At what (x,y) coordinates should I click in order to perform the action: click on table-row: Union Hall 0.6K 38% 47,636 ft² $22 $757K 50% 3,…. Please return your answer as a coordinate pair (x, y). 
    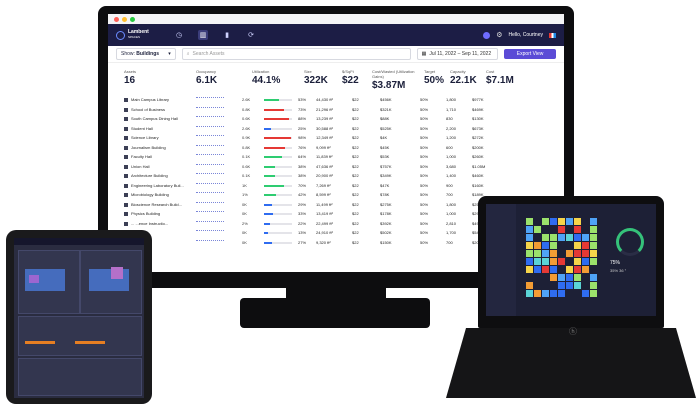
    Looking at the image, I should click on (308, 167).